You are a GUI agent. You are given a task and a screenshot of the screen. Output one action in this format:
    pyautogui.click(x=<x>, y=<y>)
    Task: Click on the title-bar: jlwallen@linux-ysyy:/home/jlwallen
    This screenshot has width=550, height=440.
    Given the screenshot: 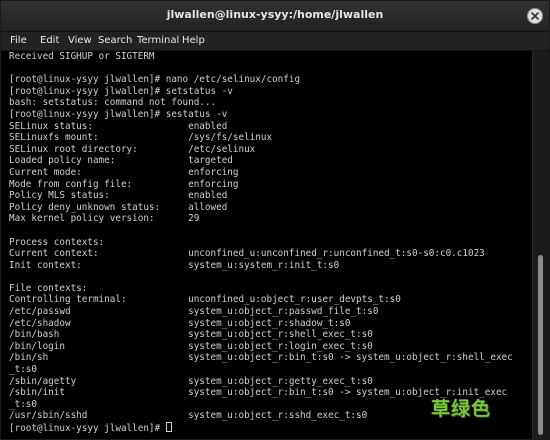 What is the action you would take?
    pyautogui.click(x=275, y=16)
    